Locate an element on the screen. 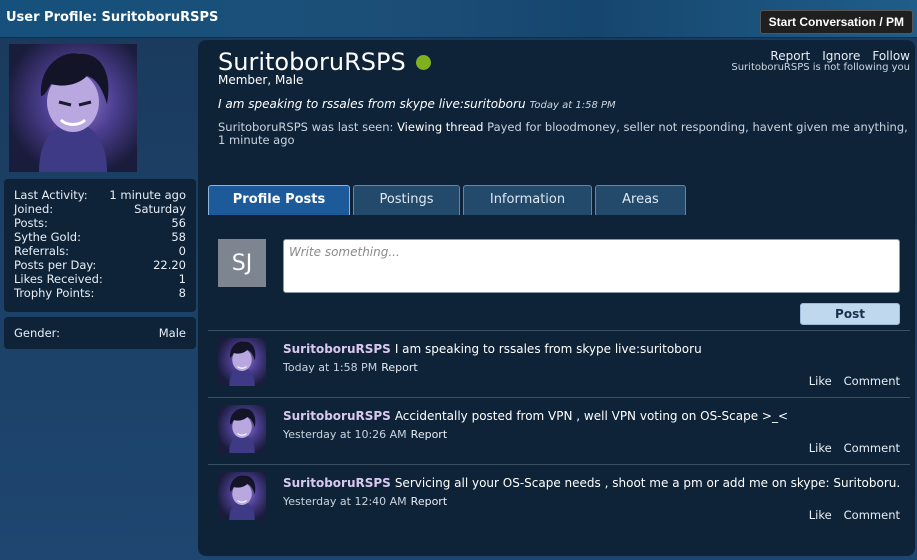  post-meta: Yesterday at 10:26 AM Report is located at coordinates (365, 434).